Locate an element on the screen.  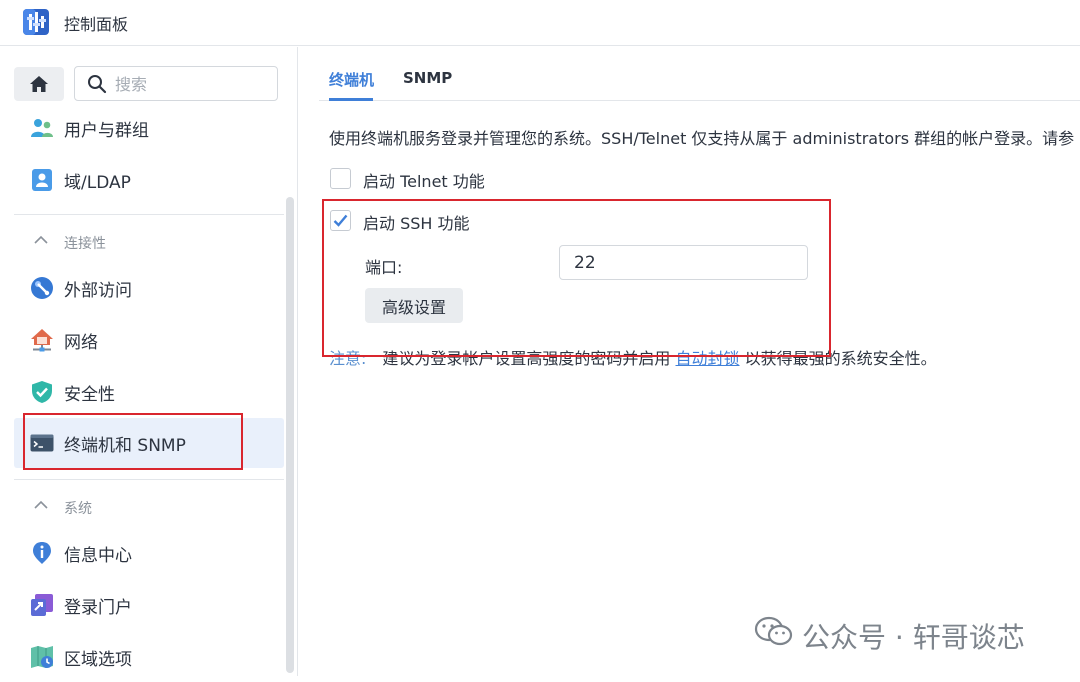
sidebar-item-label: 域/LDAP is located at coordinates (97, 183).